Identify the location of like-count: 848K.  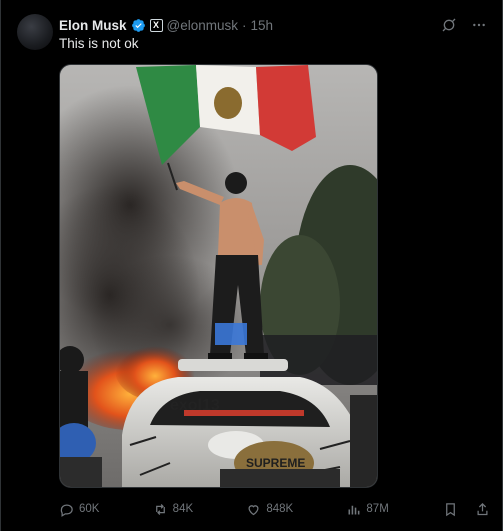
(280, 509).